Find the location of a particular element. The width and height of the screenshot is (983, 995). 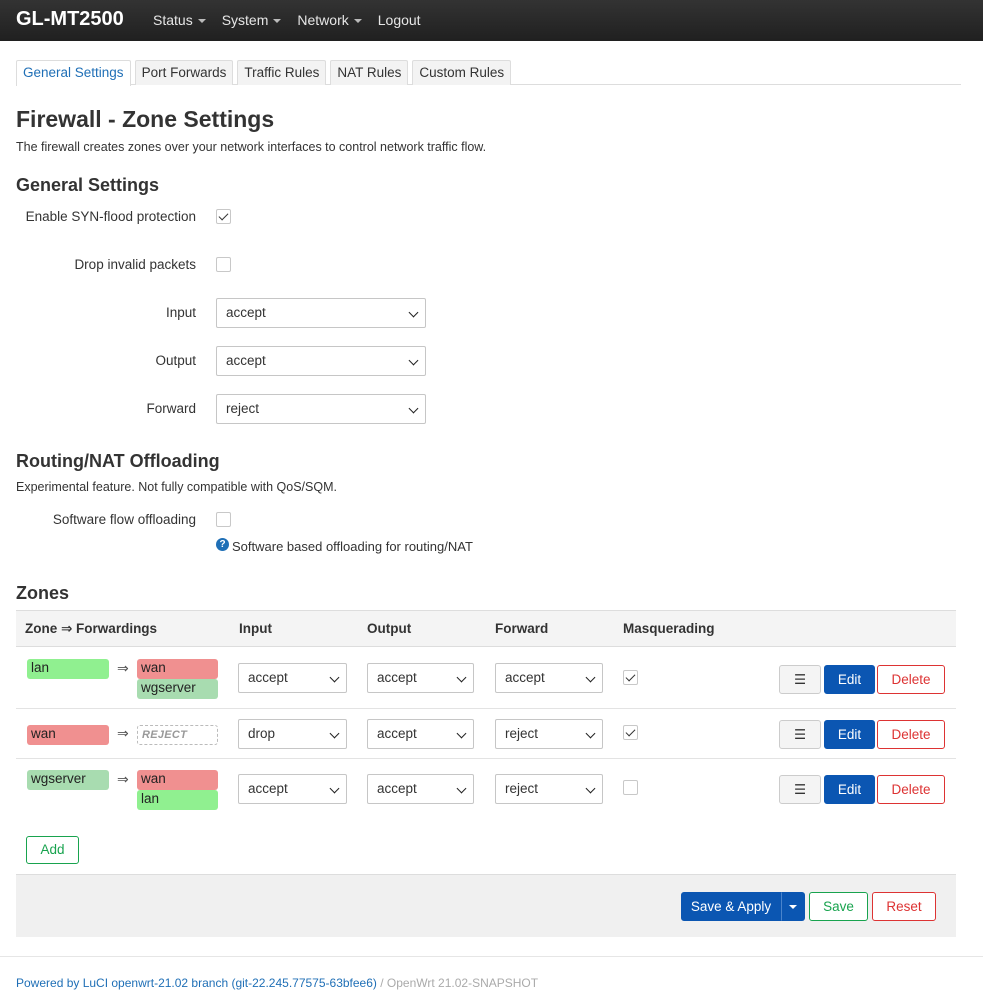

menu-logout-label: Logout is located at coordinates (399, 20).